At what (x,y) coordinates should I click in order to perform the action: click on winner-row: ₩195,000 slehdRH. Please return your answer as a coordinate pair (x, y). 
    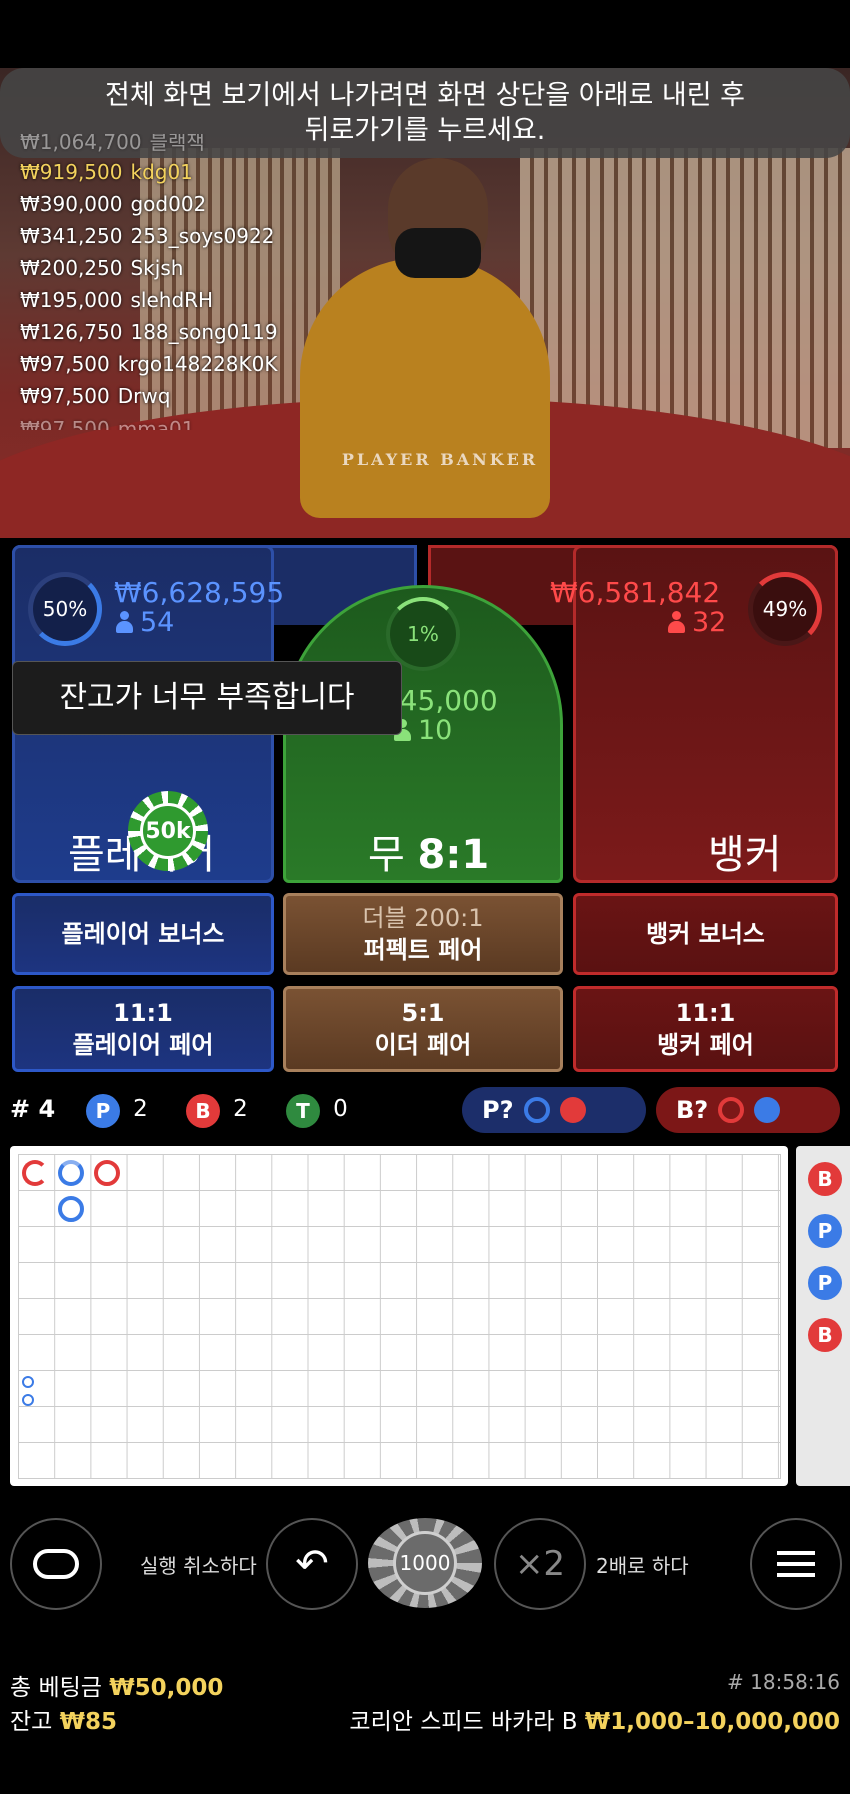
    Looking at the image, I should click on (117, 300).